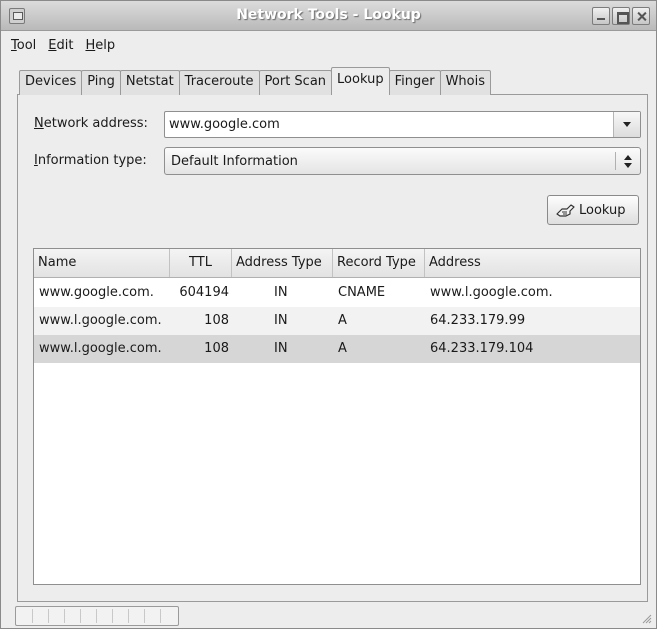  I want to click on tab-finger: Finger, so click(414, 82).